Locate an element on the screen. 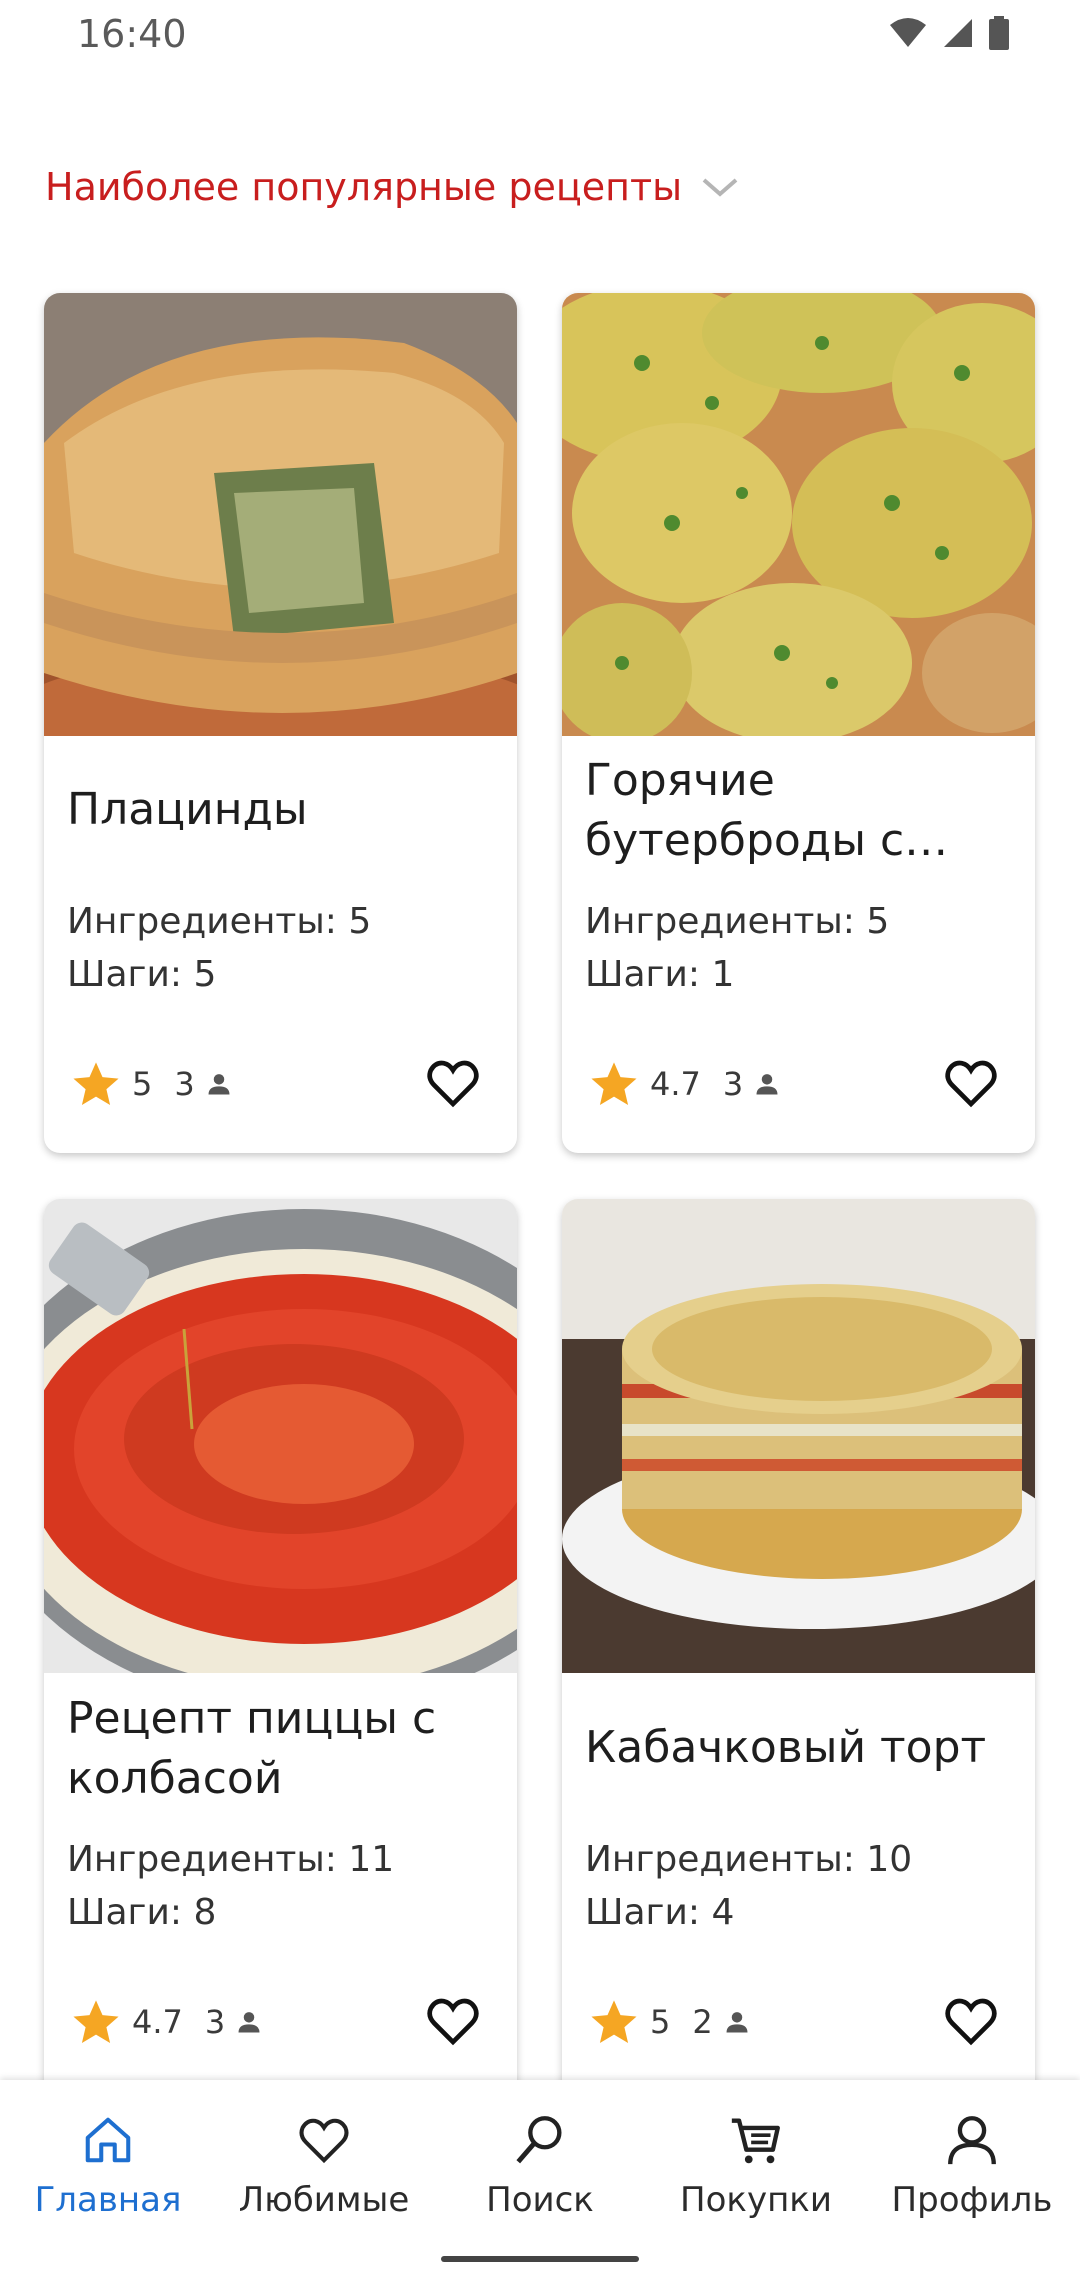 The height and width of the screenshot is (2280, 1080). rating-row: 5 2 is located at coordinates (669, 2022).